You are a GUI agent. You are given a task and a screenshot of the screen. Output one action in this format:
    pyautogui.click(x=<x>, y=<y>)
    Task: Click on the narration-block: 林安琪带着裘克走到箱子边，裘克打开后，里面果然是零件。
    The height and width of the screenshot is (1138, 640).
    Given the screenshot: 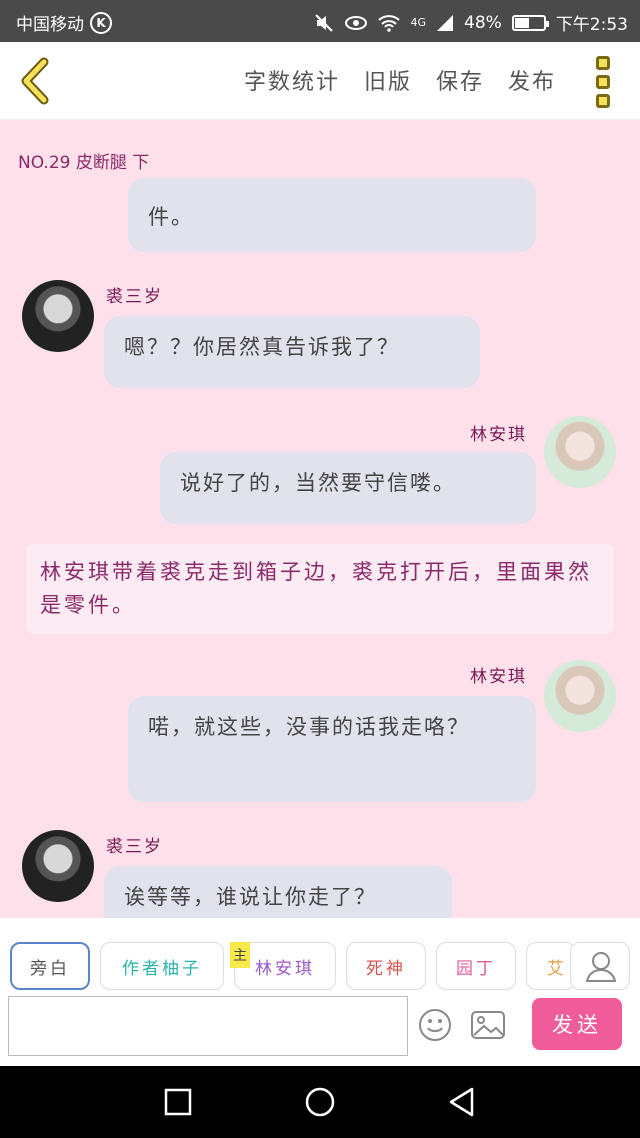 What is the action you would take?
    pyautogui.click(x=320, y=589)
    